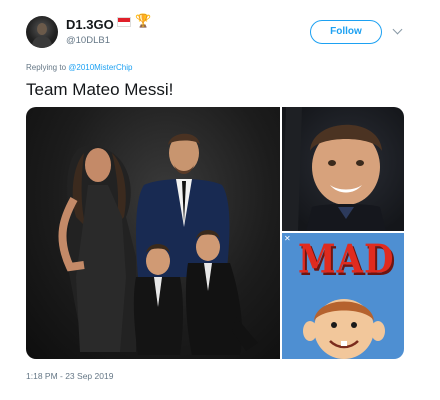 The image size is (440, 400). What do you see at coordinates (90, 24) in the screenshot?
I see `display-name: D1.3GO` at bounding box center [90, 24].